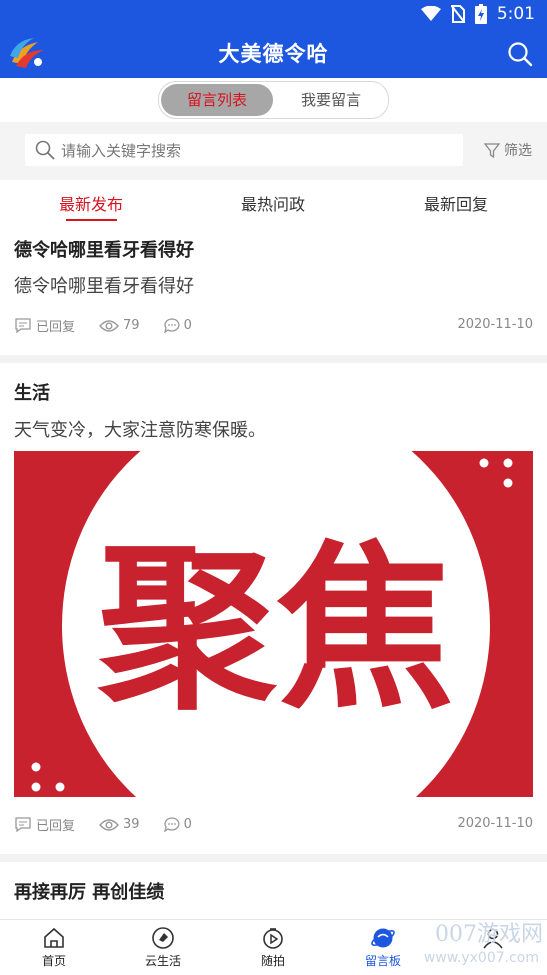 The image size is (547, 975). I want to click on search-row: 请输入关键字搜索 筛选, so click(273, 151).